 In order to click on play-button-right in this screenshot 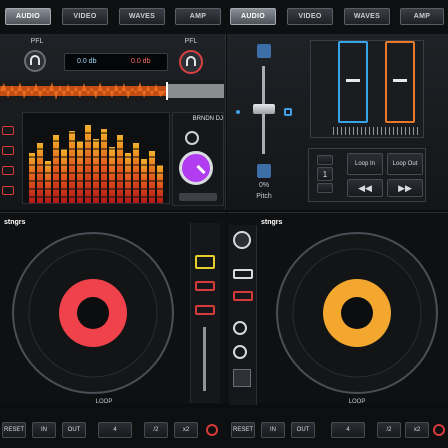, I will do `click(243, 296)`.